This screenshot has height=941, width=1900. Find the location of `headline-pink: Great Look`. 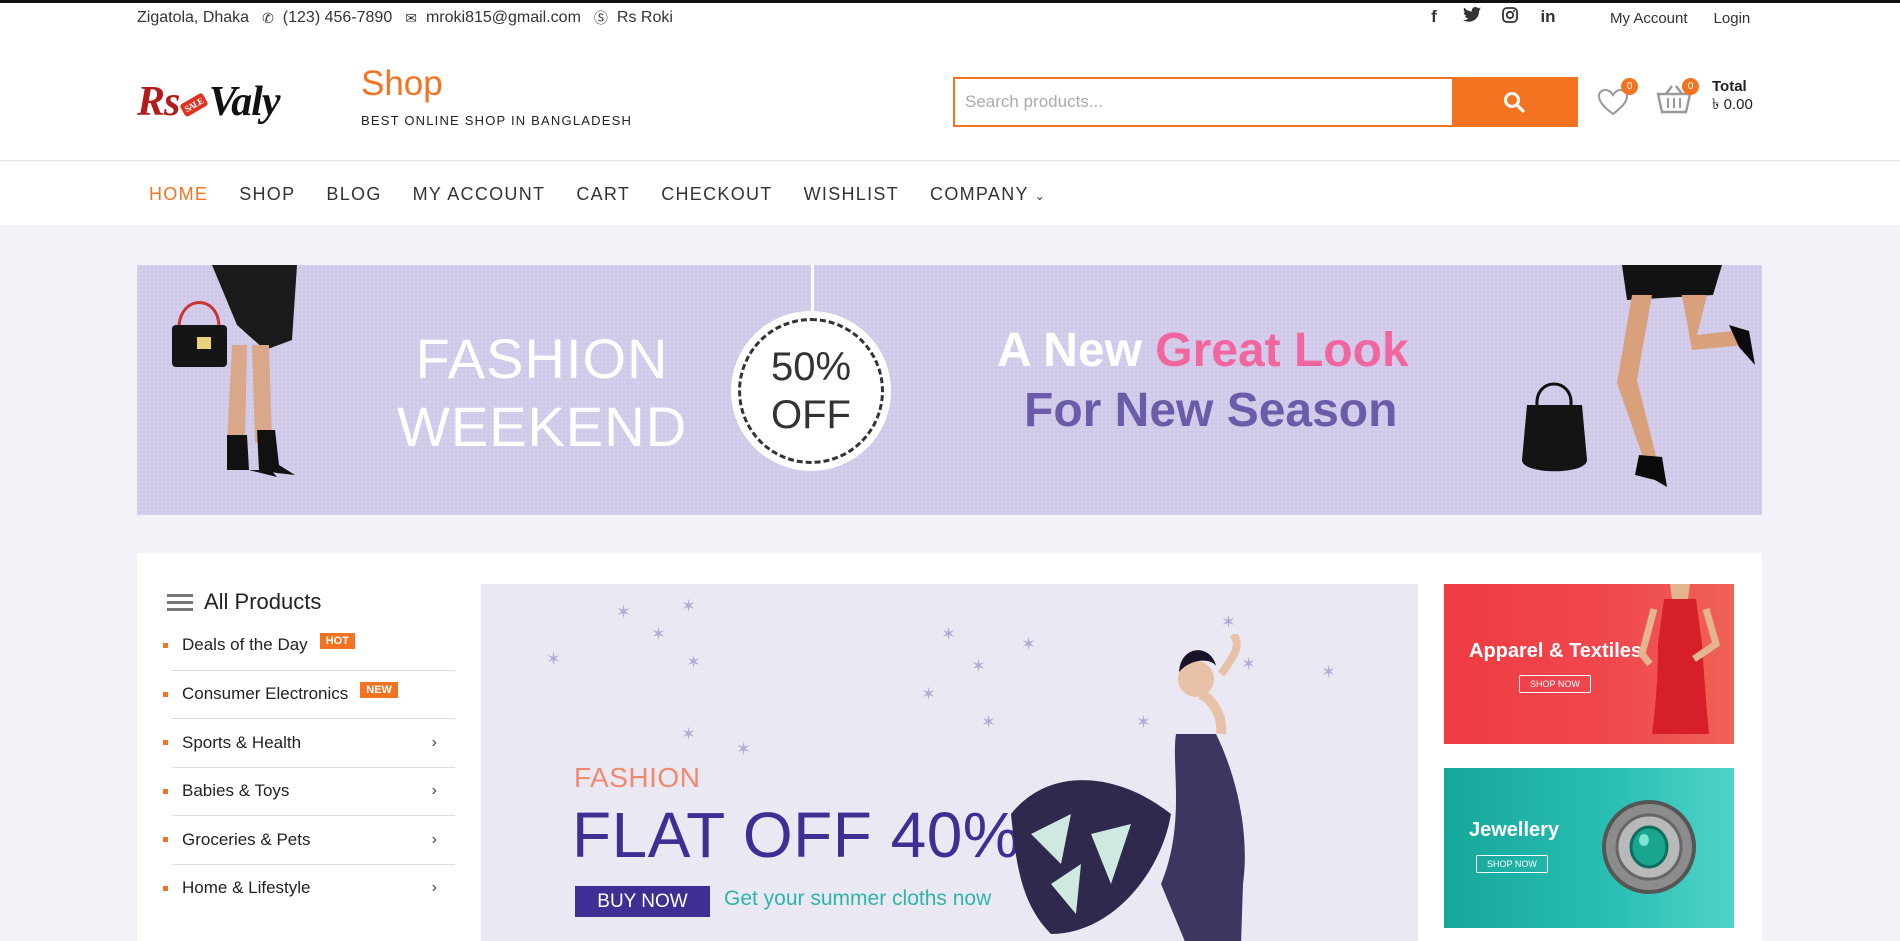

headline-pink: Great Look is located at coordinates (1282, 350).